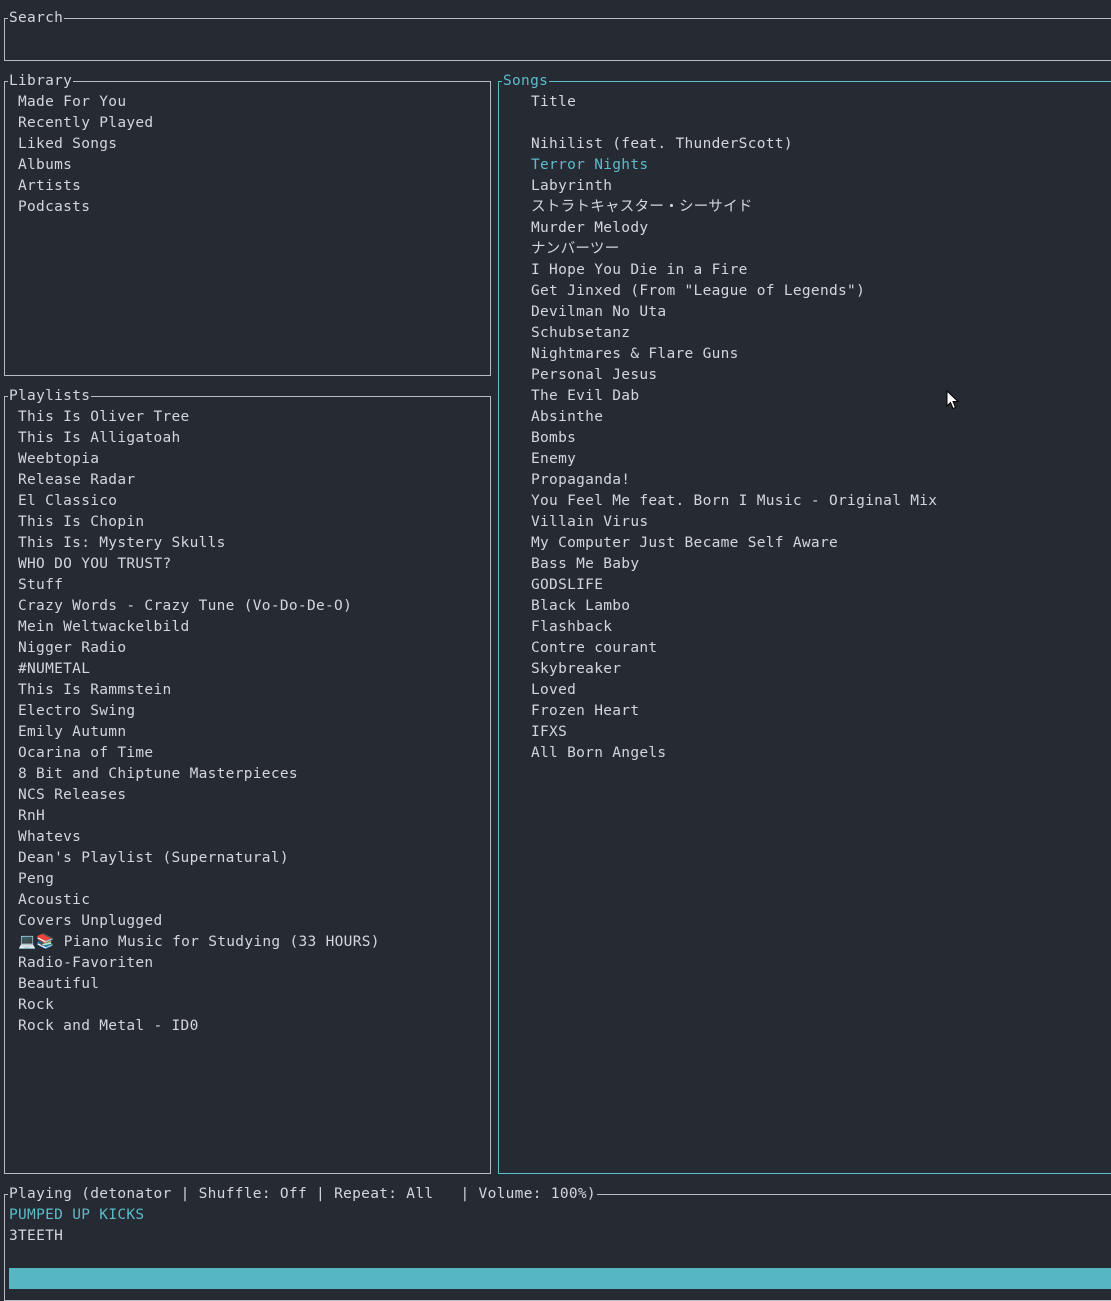 The image size is (1111, 1301). Describe the element at coordinates (734, 354) in the screenshot. I see `song-item: Nightmares & Flare Guns` at that location.